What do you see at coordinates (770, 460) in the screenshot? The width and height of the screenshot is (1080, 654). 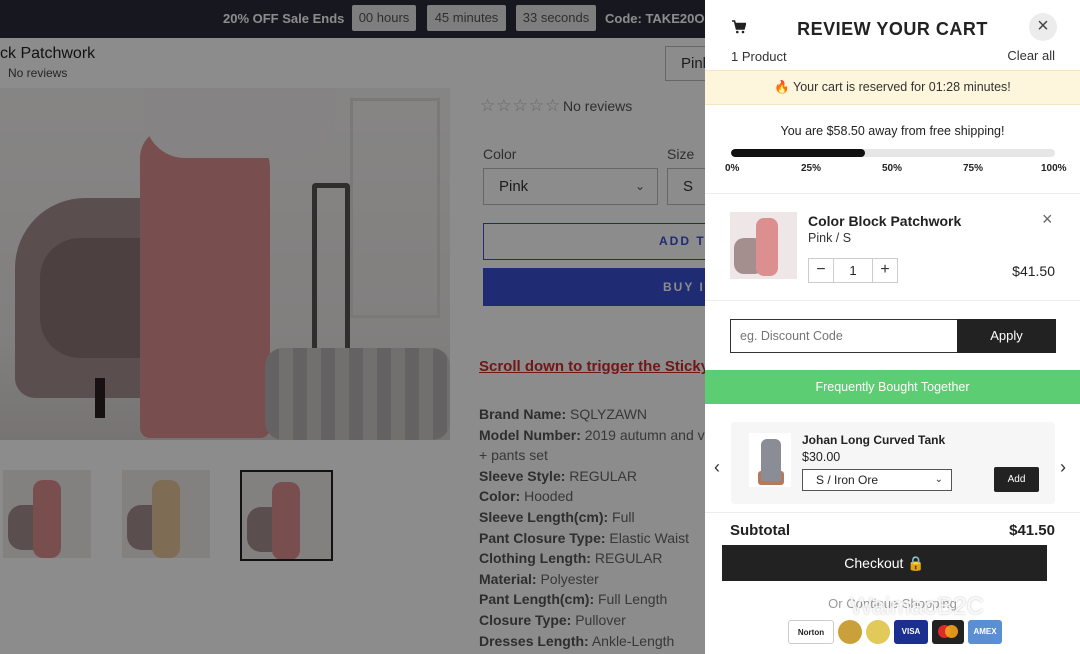 I see `recommended-product-image` at bounding box center [770, 460].